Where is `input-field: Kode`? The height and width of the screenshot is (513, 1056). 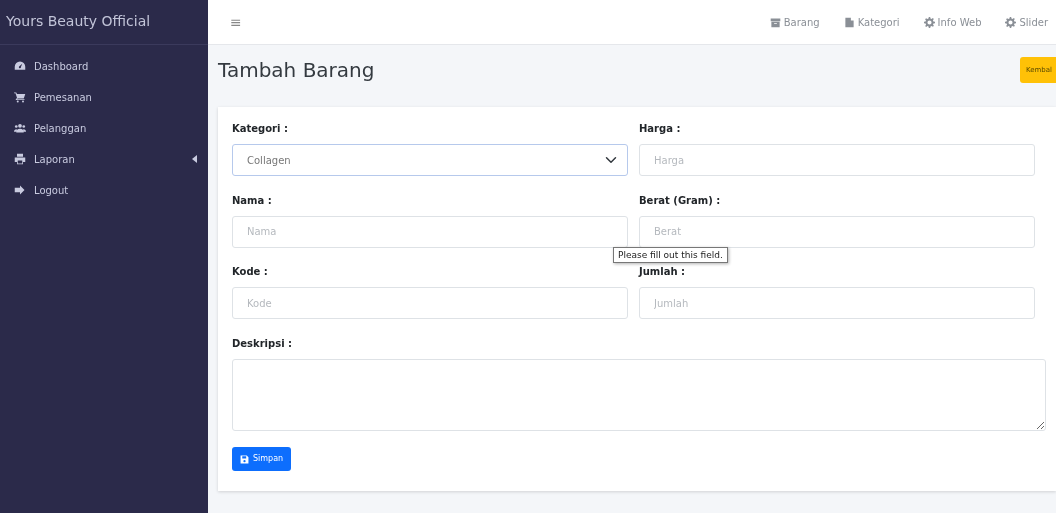 input-field: Kode is located at coordinates (430, 303).